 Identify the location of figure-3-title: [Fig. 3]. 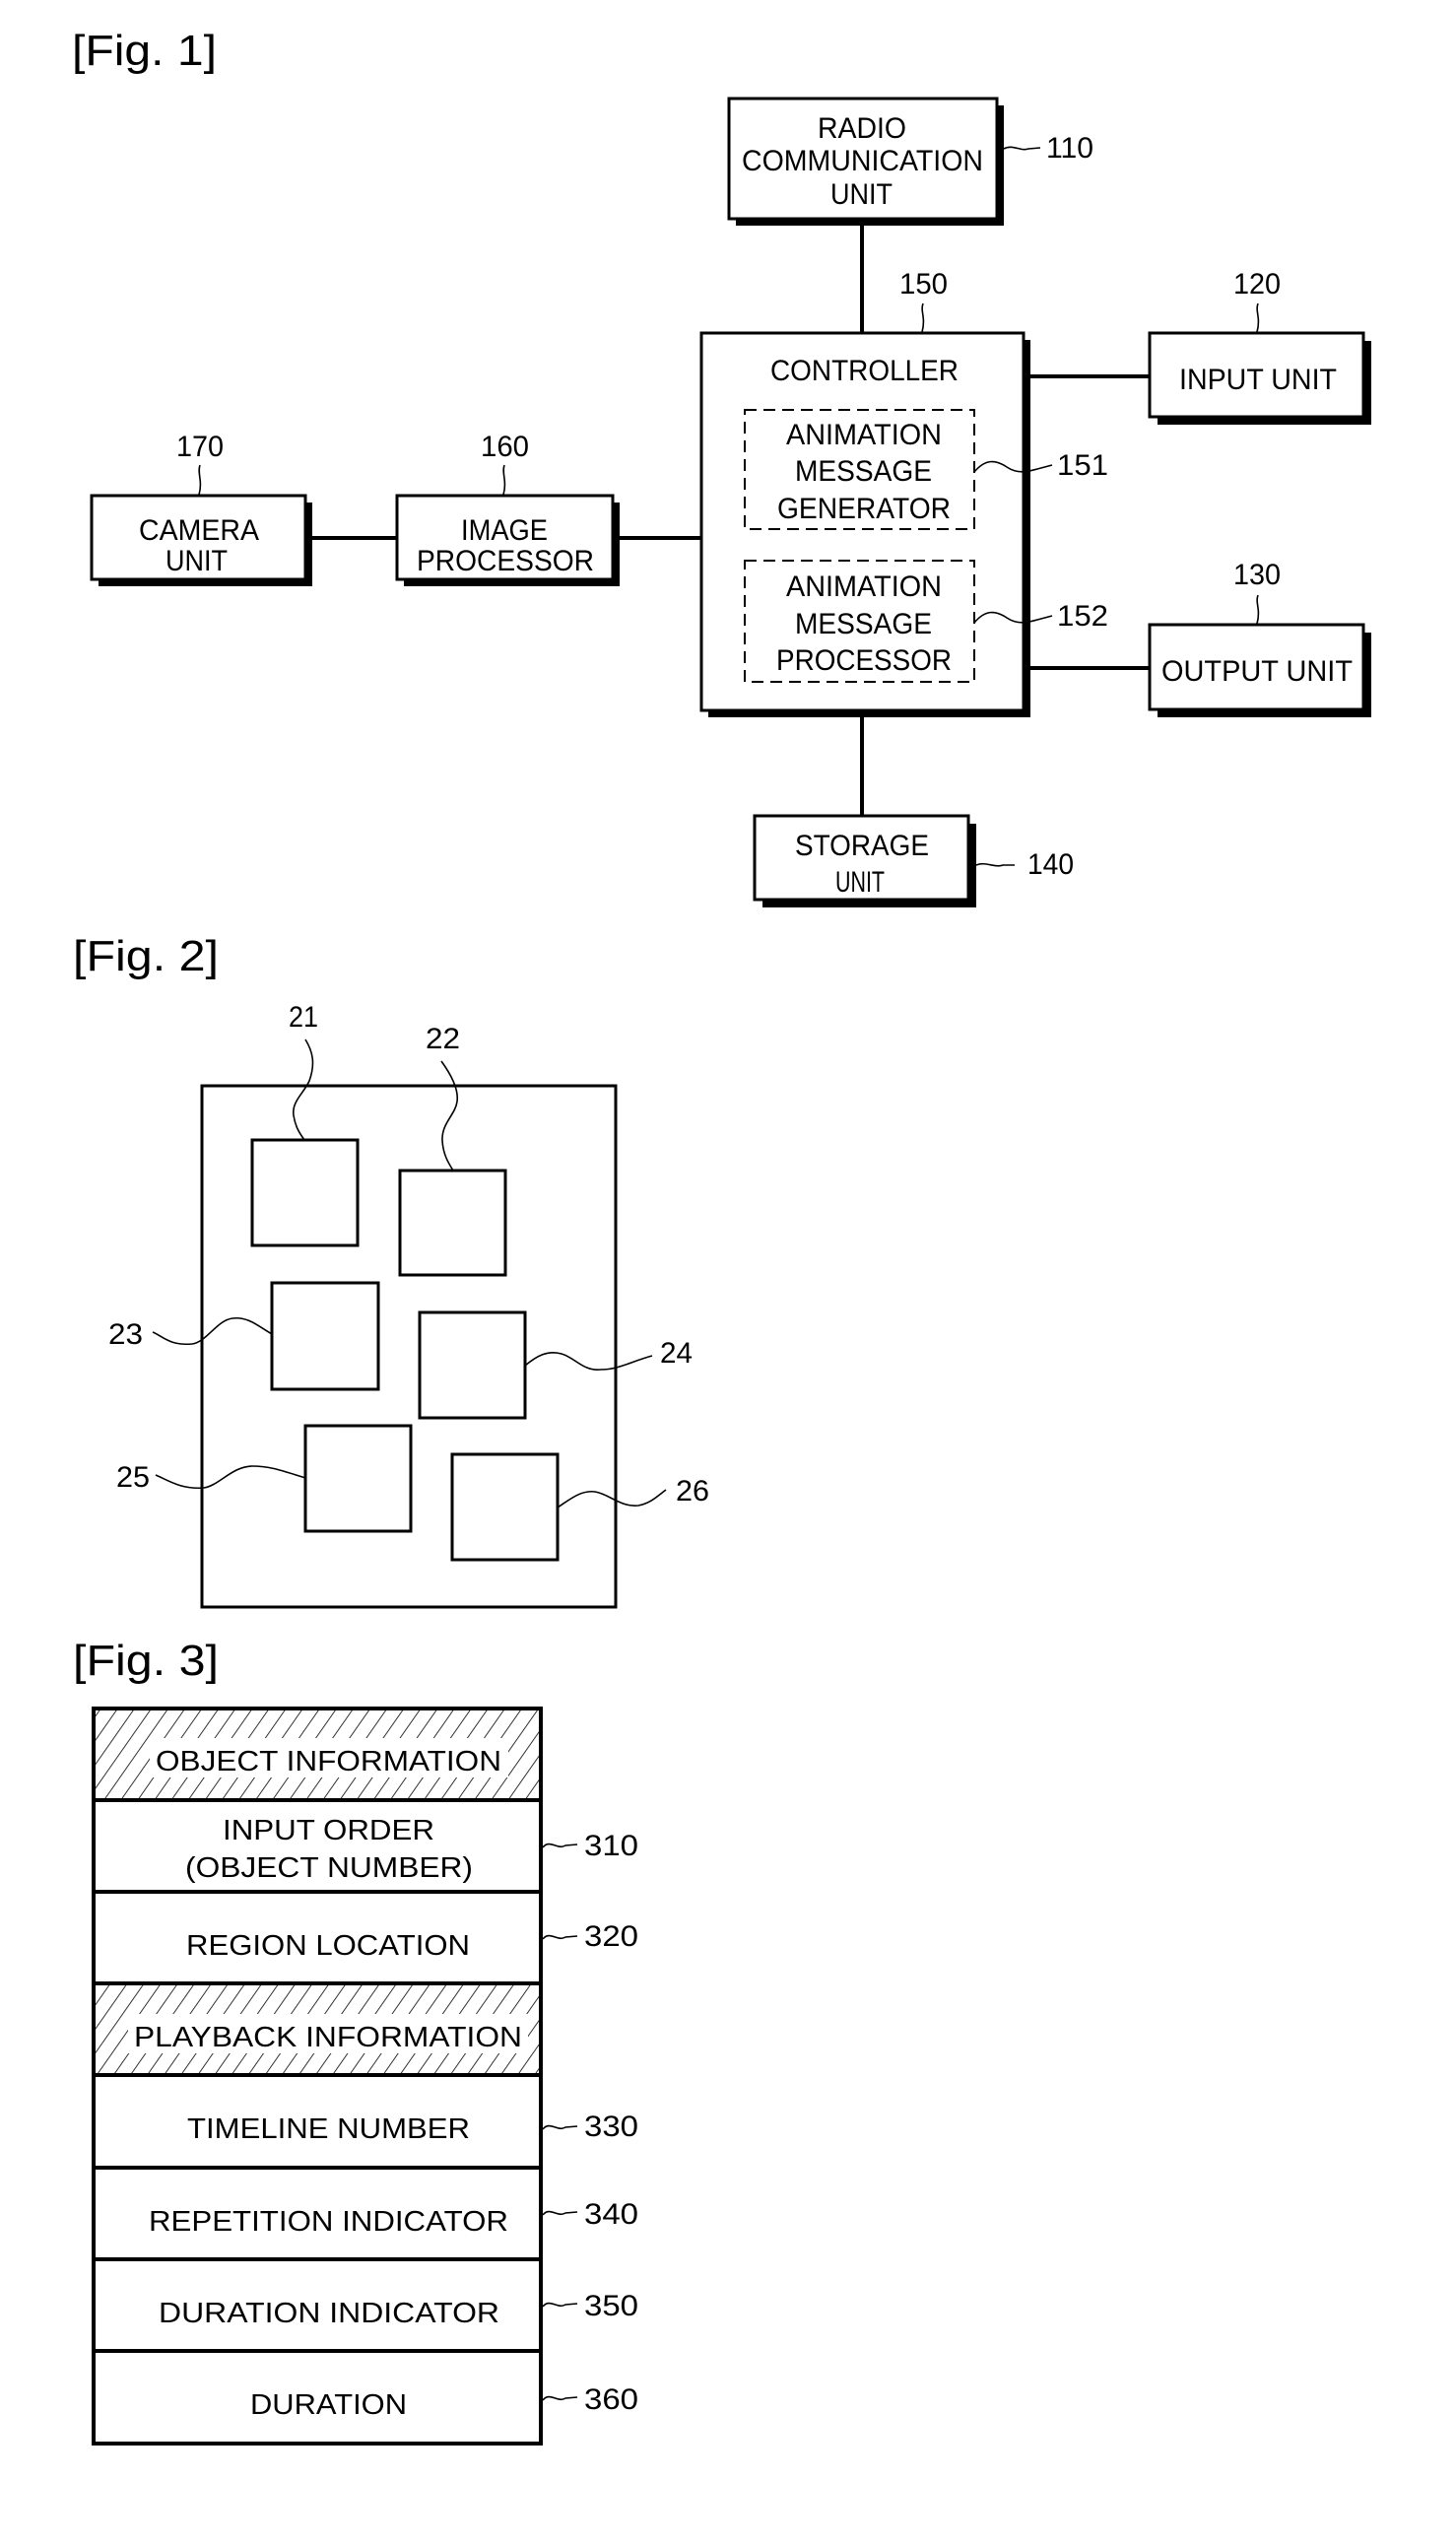
(146, 1661).